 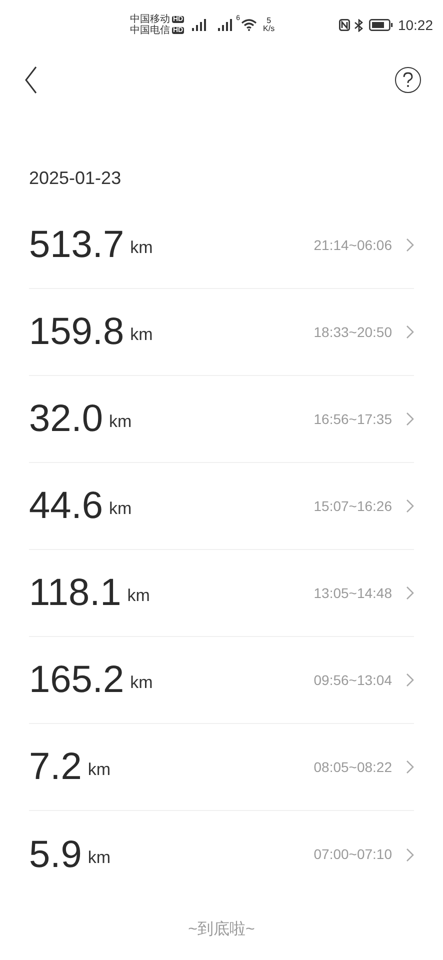 What do you see at coordinates (55, 767) in the screenshot?
I see `trip-distance: 7.2` at bounding box center [55, 767].